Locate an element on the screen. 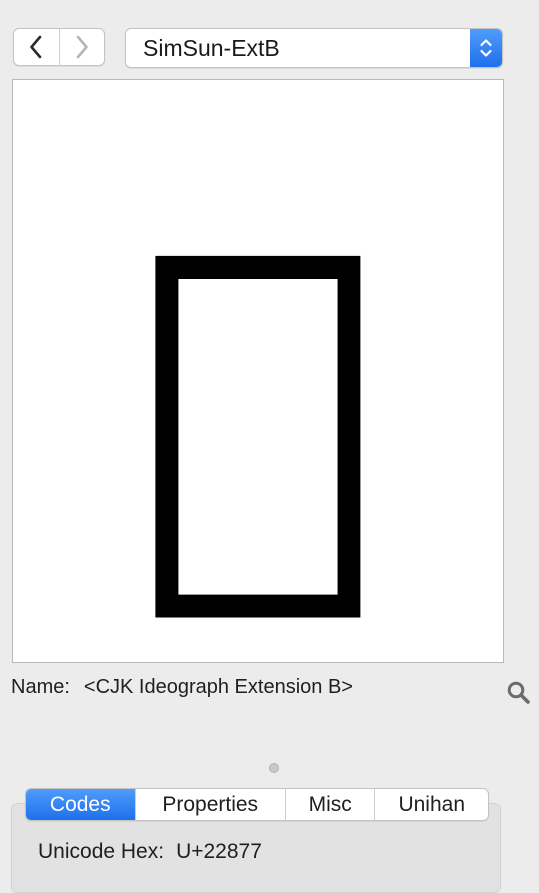  tab-codes: Codes is located at coordinates (80, 804).